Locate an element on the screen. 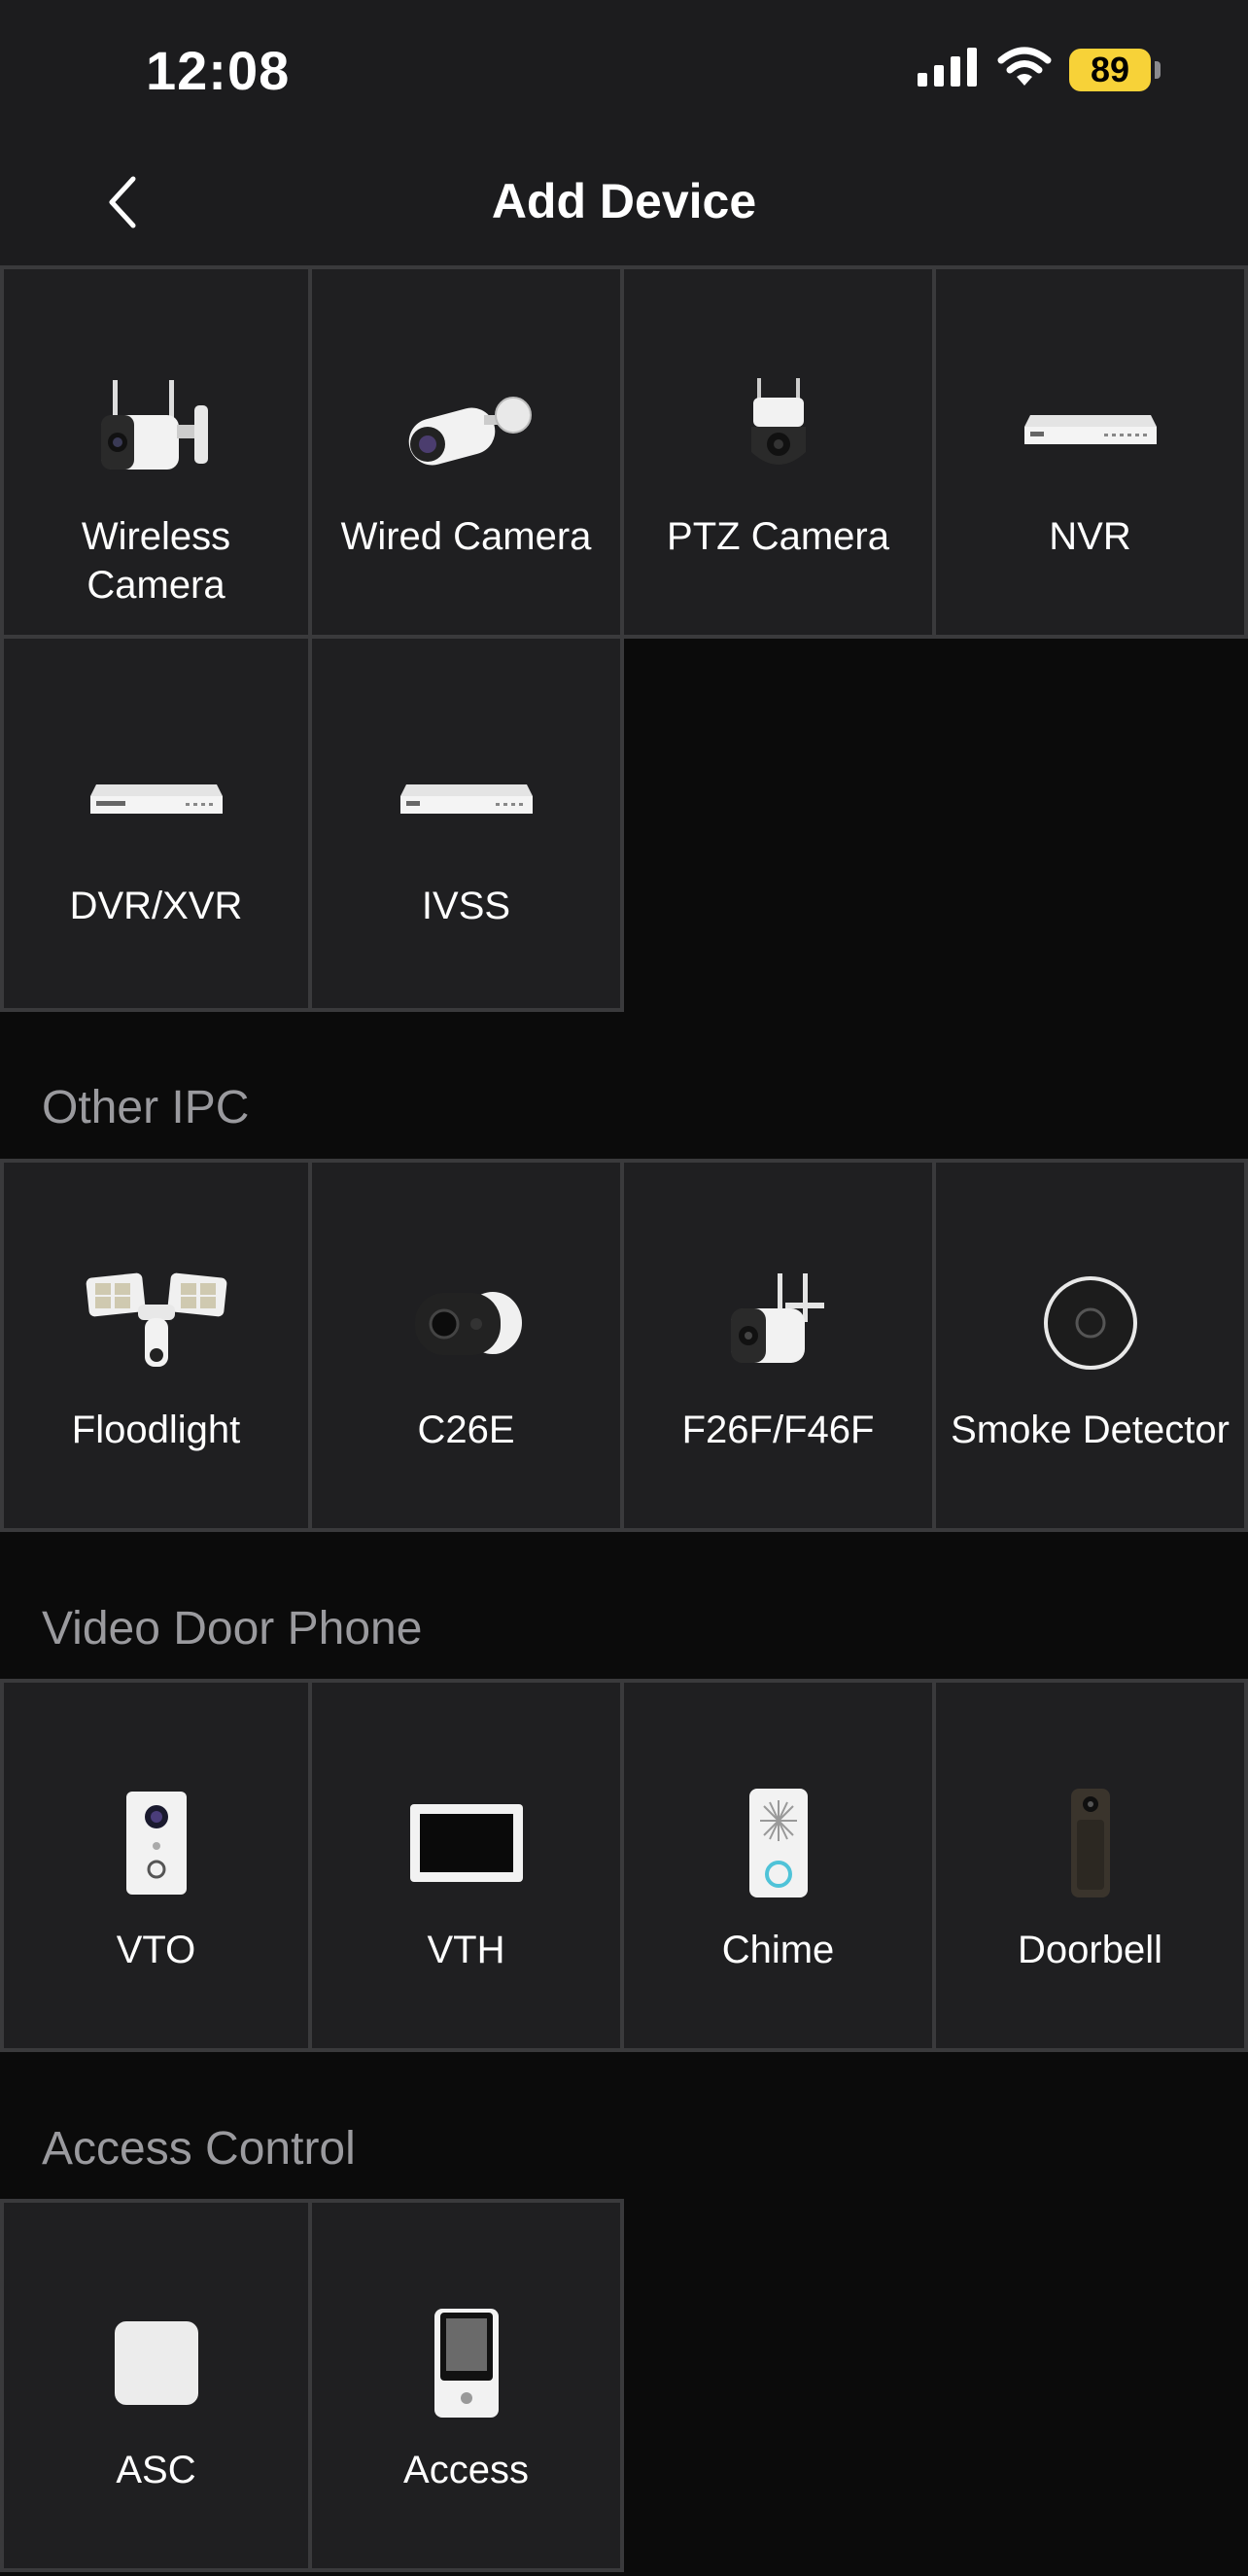 The image size is (1248, 2576). device-tile-wired-camera: Wired Camera is located at coordinates (468, 452).